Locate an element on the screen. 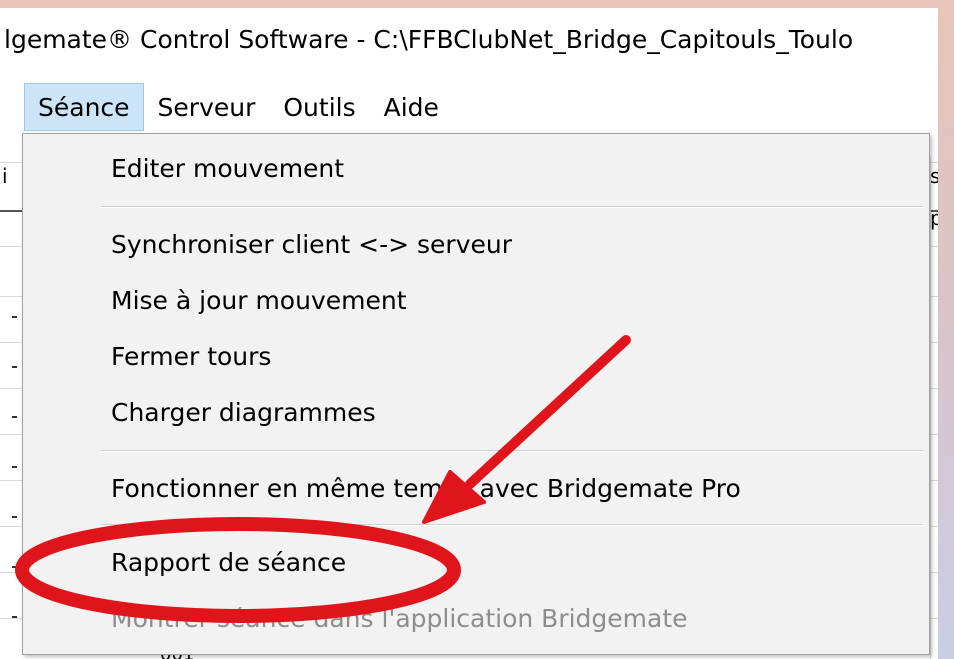  background-fragment: i is located at coordinates (5, 176).